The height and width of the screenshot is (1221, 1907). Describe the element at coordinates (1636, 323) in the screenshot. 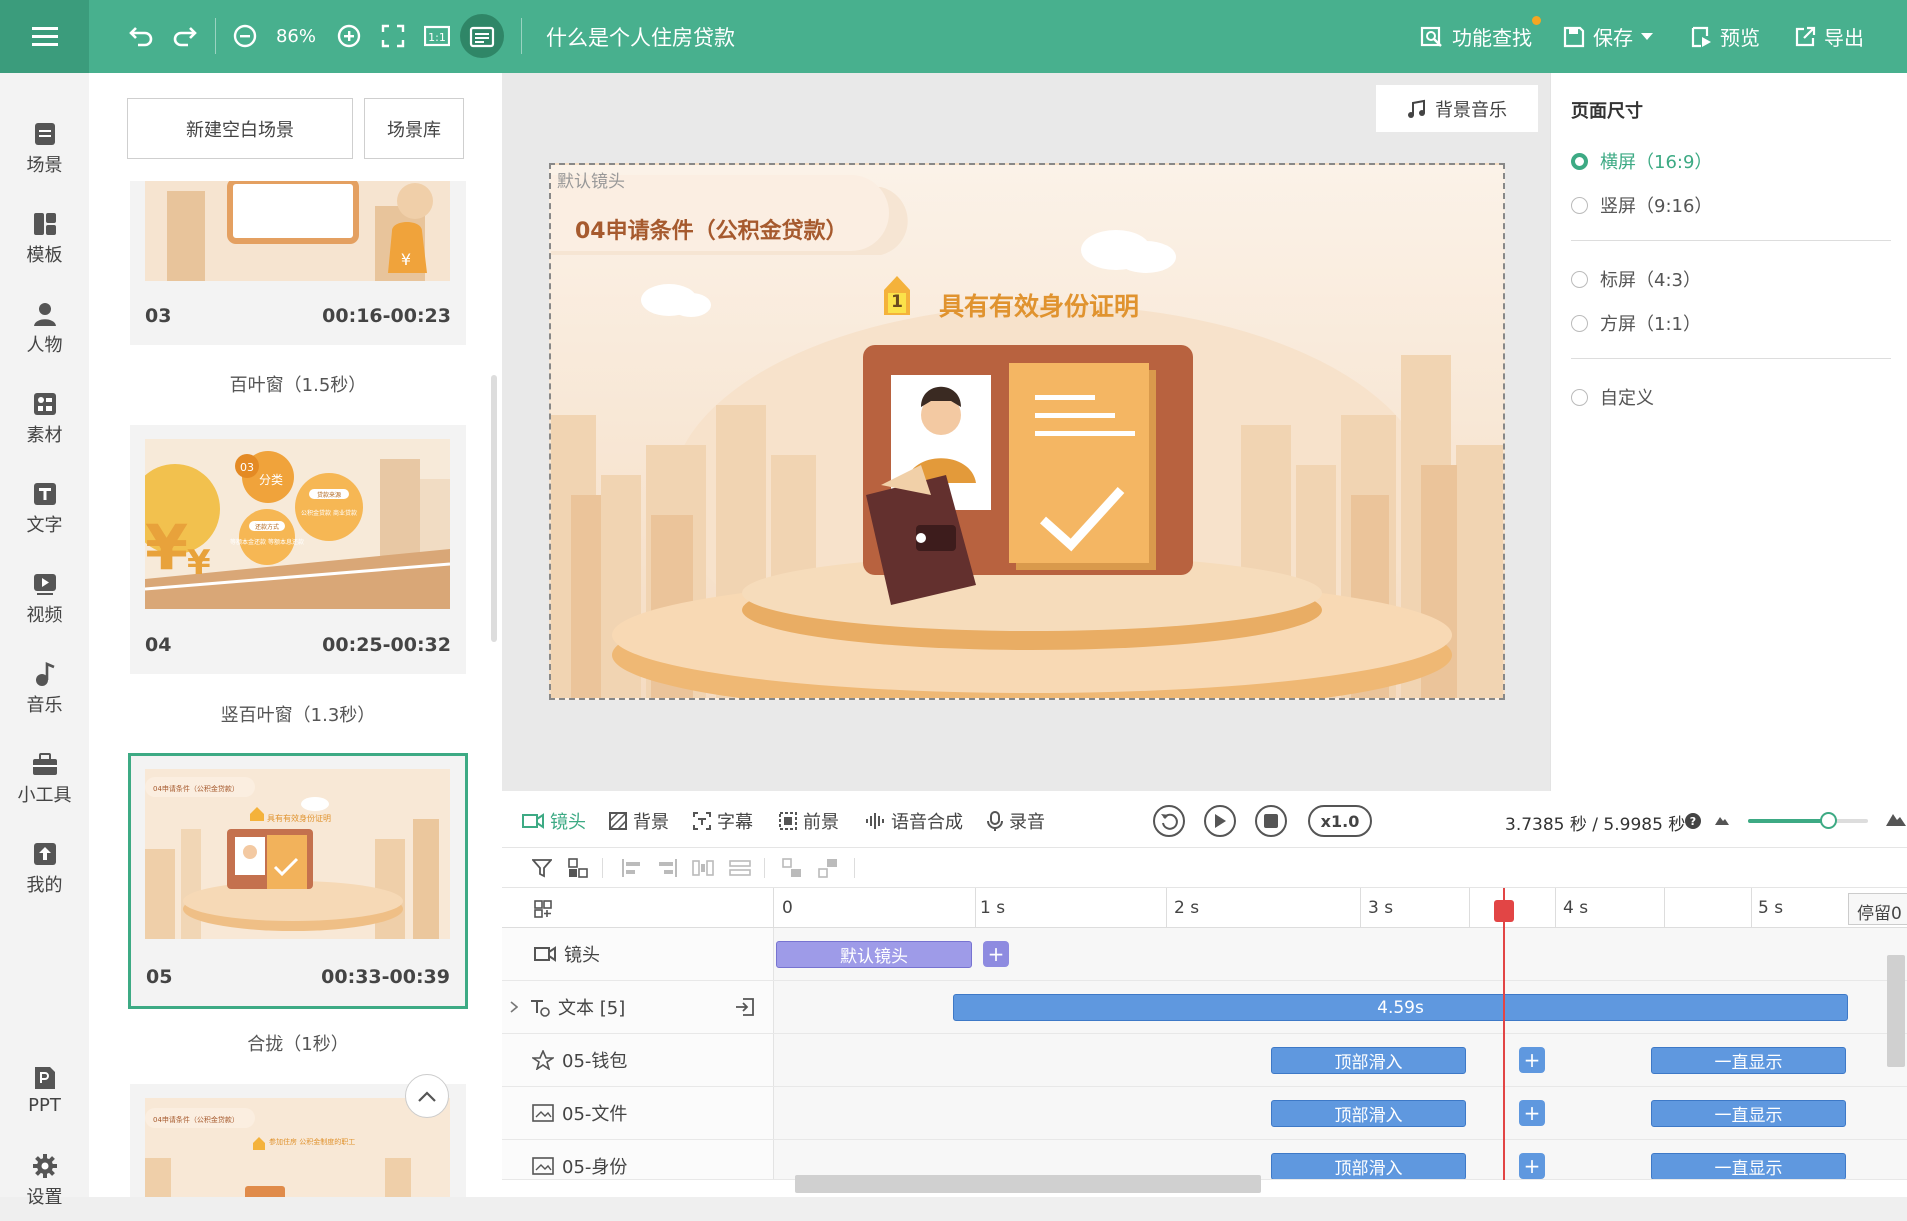

I see `size-option-square: 方屏（1:1）` at that location.